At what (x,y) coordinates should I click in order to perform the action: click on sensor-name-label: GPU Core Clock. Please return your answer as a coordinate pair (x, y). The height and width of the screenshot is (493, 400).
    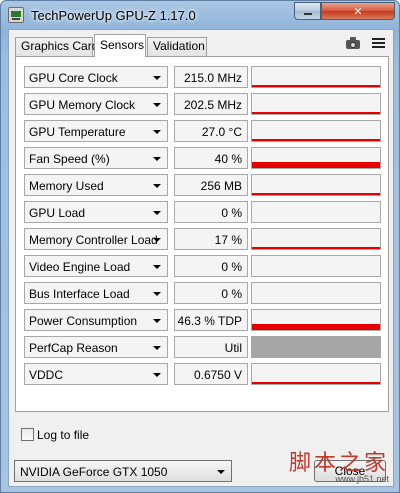
    Looking at the image, I should click on (73, 78).